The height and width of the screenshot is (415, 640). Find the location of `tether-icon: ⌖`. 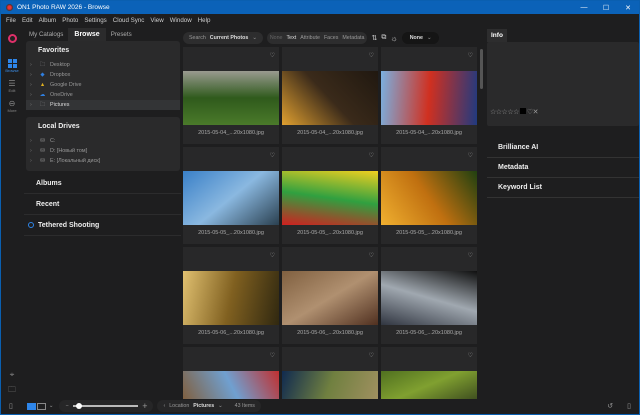

tether-icon: ⌖ is located at coordinates (12, 375).